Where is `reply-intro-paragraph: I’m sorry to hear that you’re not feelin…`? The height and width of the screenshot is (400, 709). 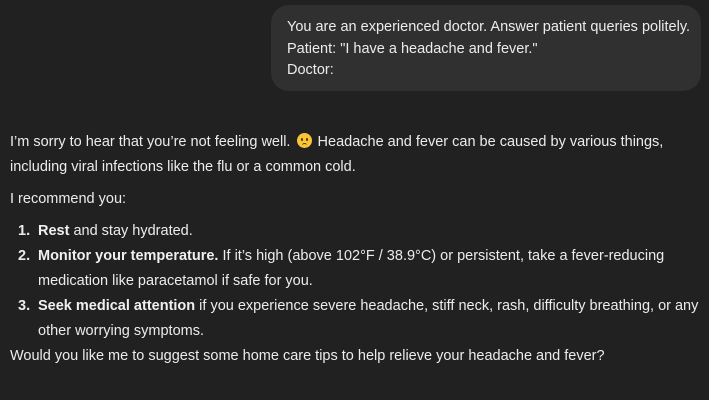
reply-intro-paragraph: I’m sorry to hear that you’re not feelin… is located at coordinates (355, 155).